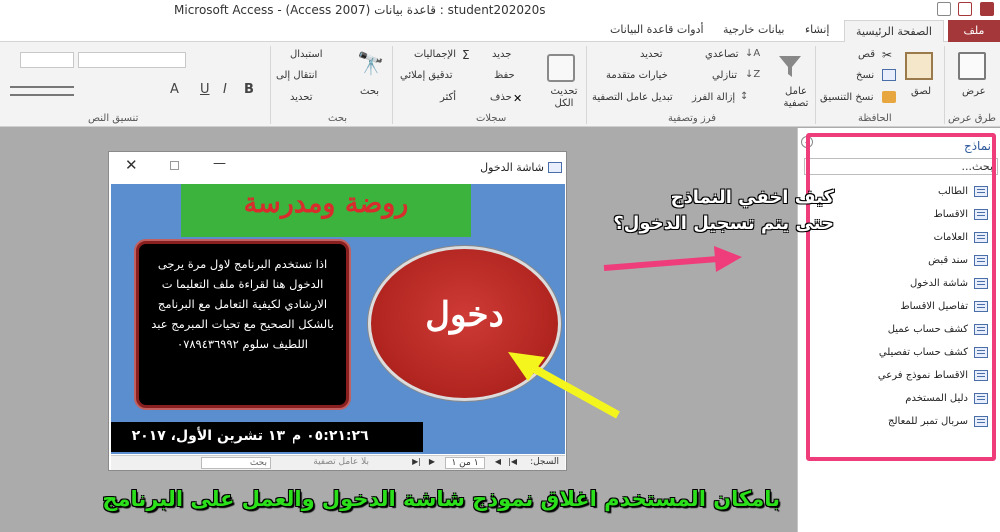 The height and width of the screenshot is (532, 1000). Describe the element at coordinates (752, 197) in the screenshot. I see `annotation-question-line1: كيف اخفي النماذج` at that location.